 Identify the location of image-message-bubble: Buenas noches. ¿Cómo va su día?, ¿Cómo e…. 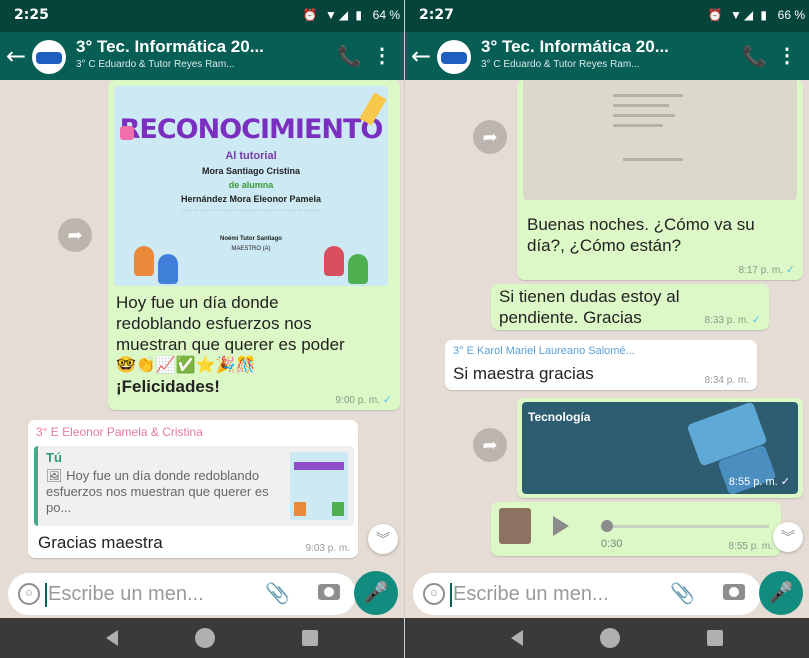
(660, 180).